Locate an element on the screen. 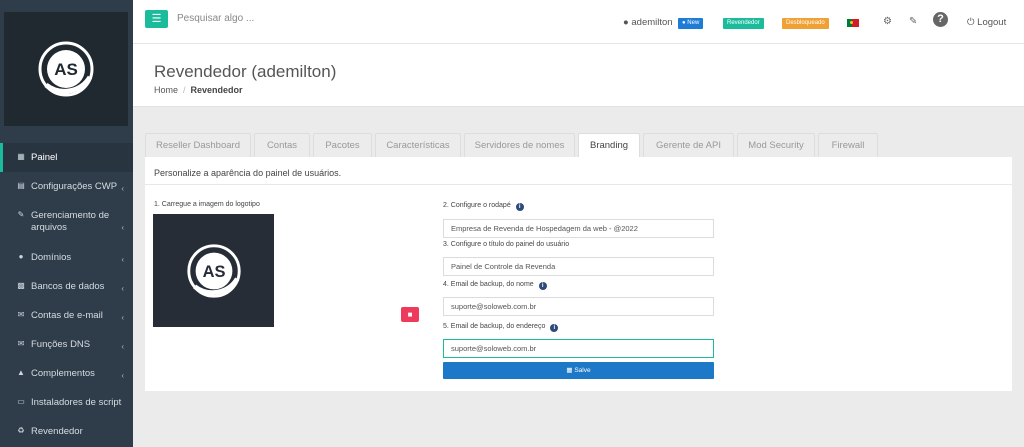 The height and width of the screenshot is (447, 1024). username: ademilton is located at coordinates (652, 22).